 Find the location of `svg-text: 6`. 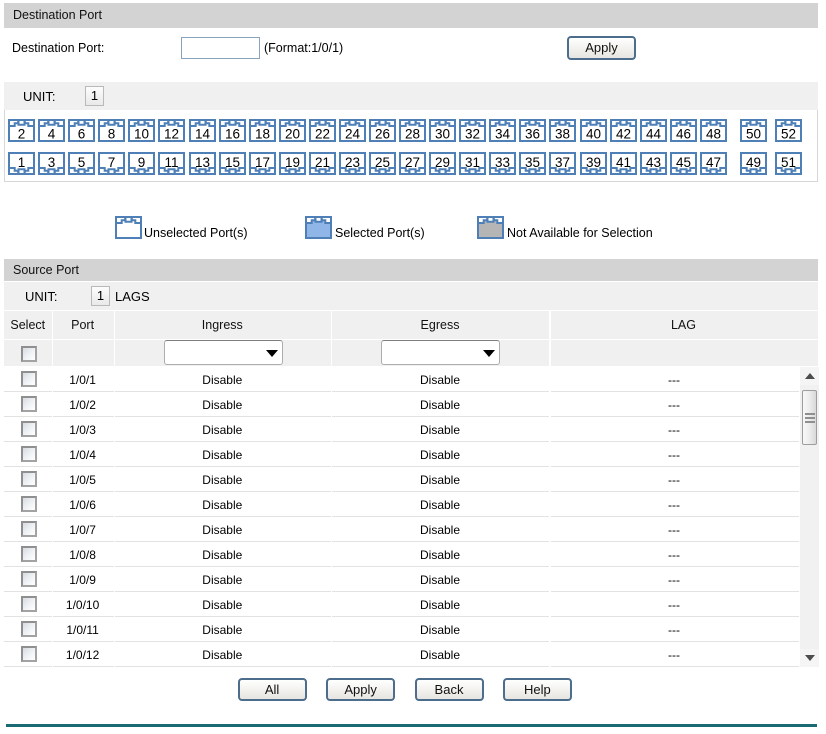

svg-text: 6 is located at coordinates (82, 133).